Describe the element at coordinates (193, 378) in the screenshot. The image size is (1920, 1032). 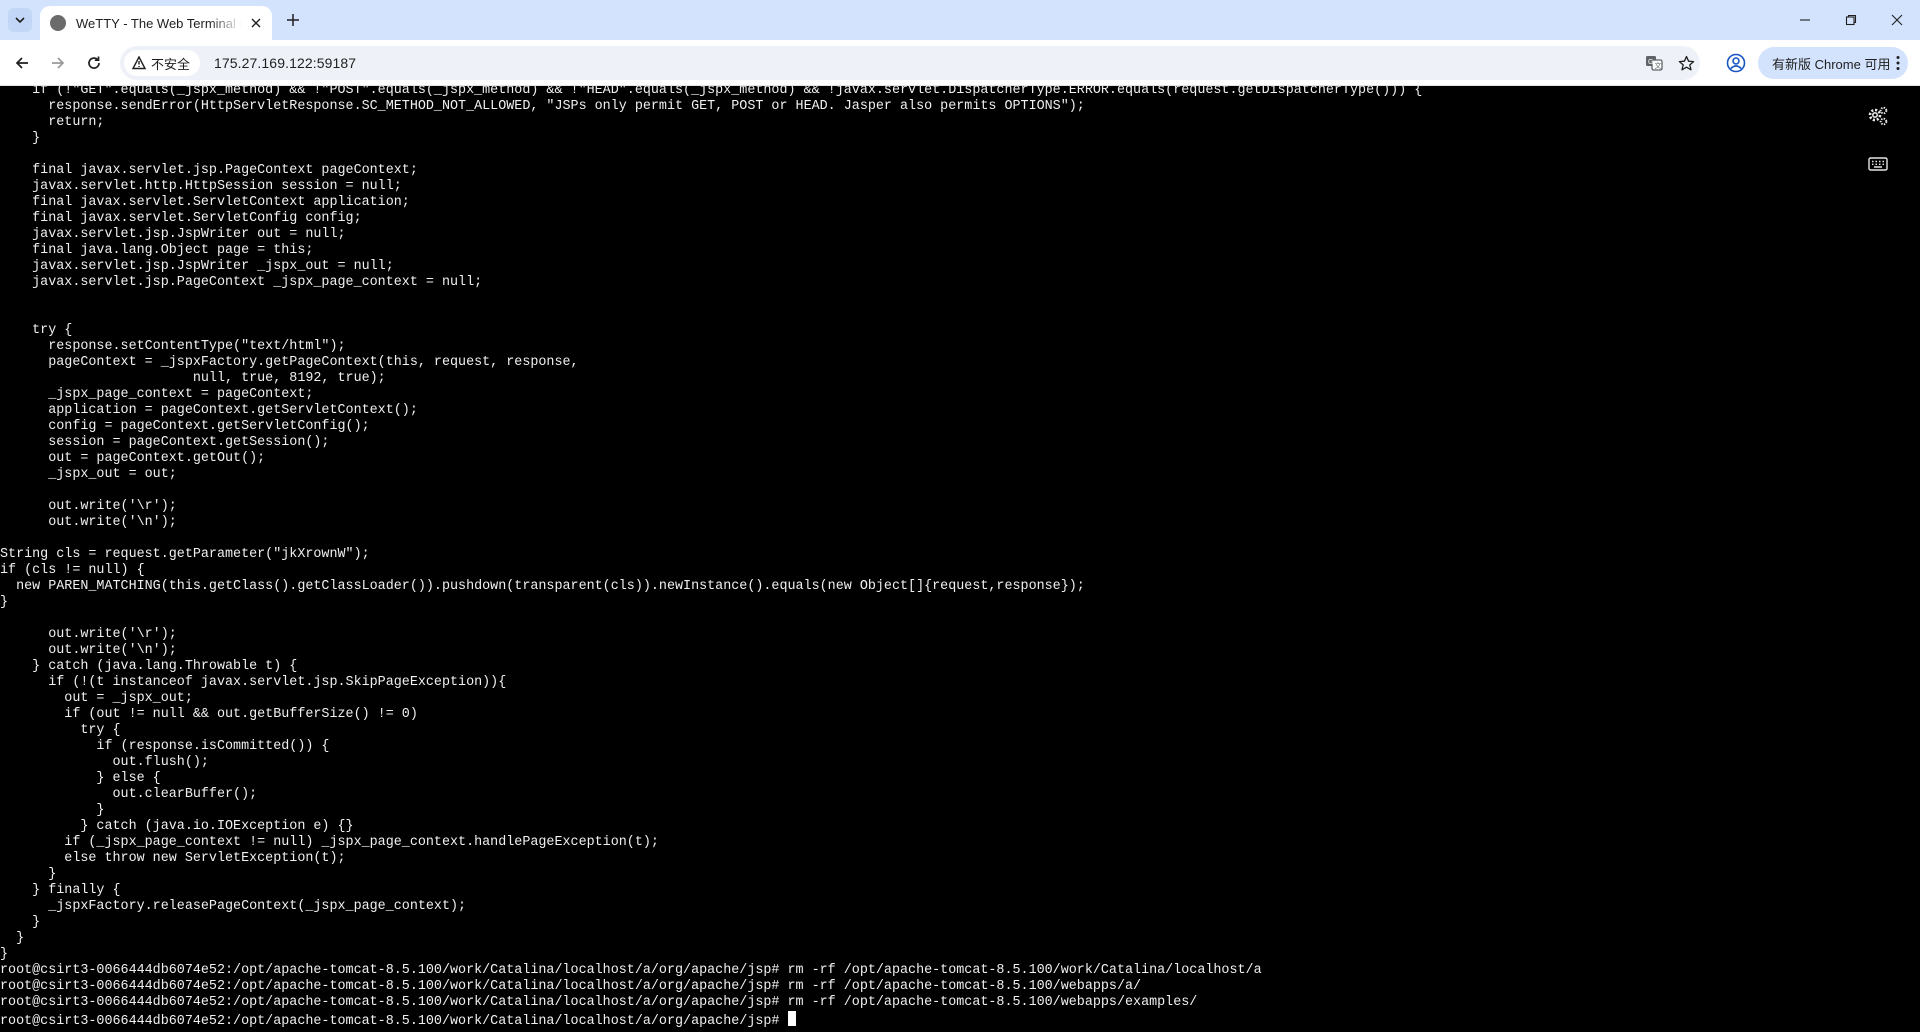
I see `terminal-line: null, true, 8192, true);` at that location.